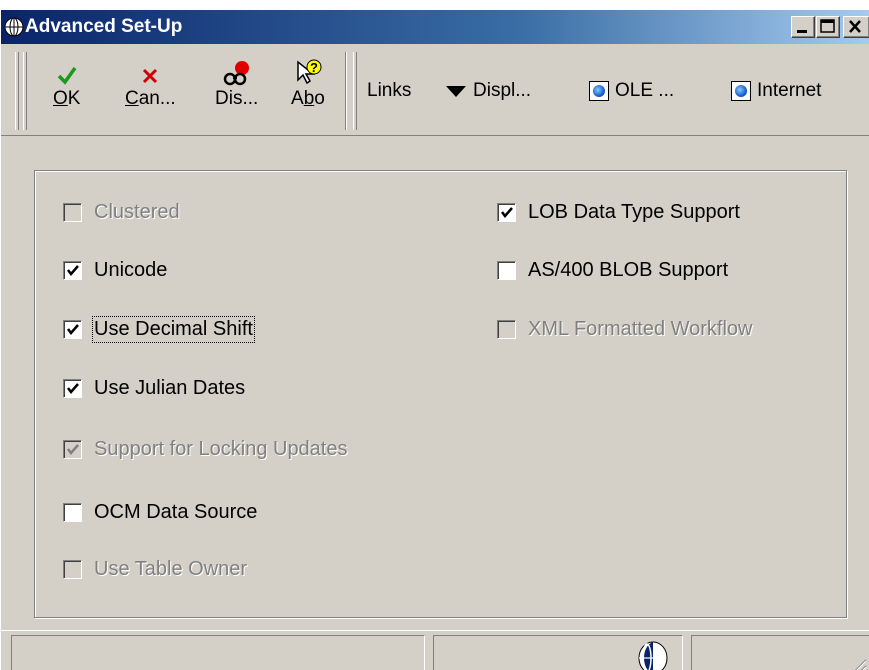  I want to click on title-bar: Advanced Set-Up, so click(435, 27).